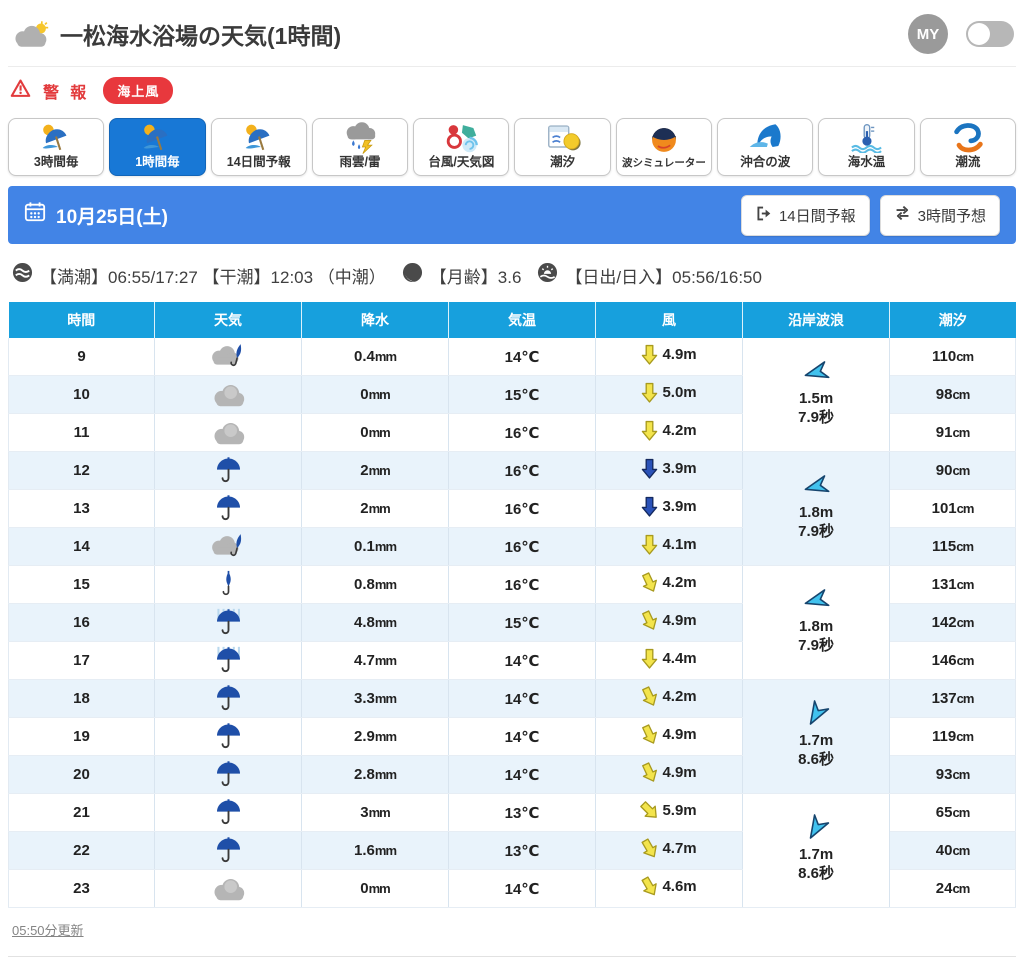  I want to click on tide-cell: 40cm, so click(952, 850).